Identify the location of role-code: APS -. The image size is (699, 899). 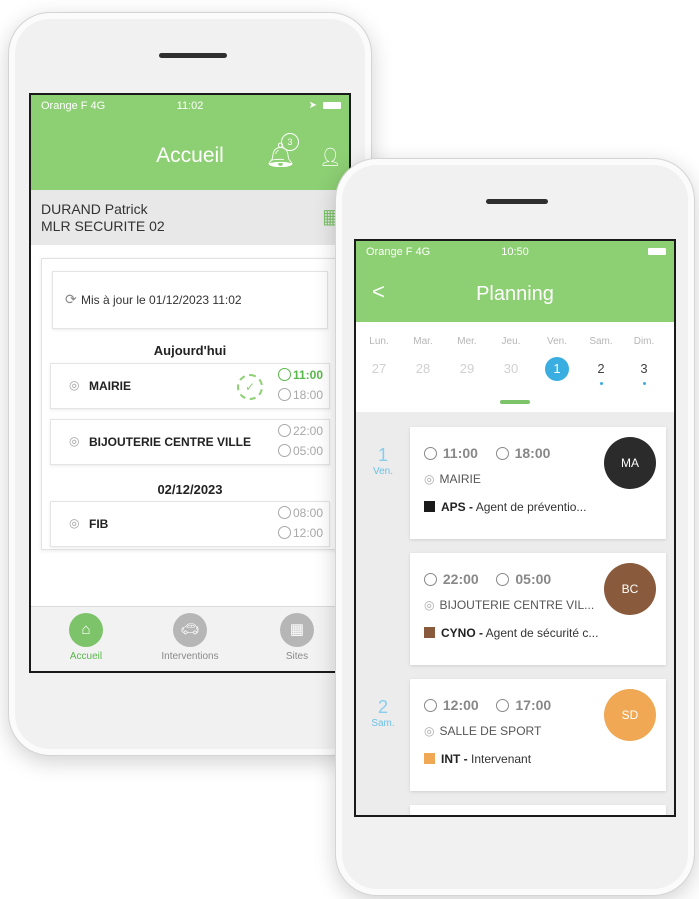
(457, 507).